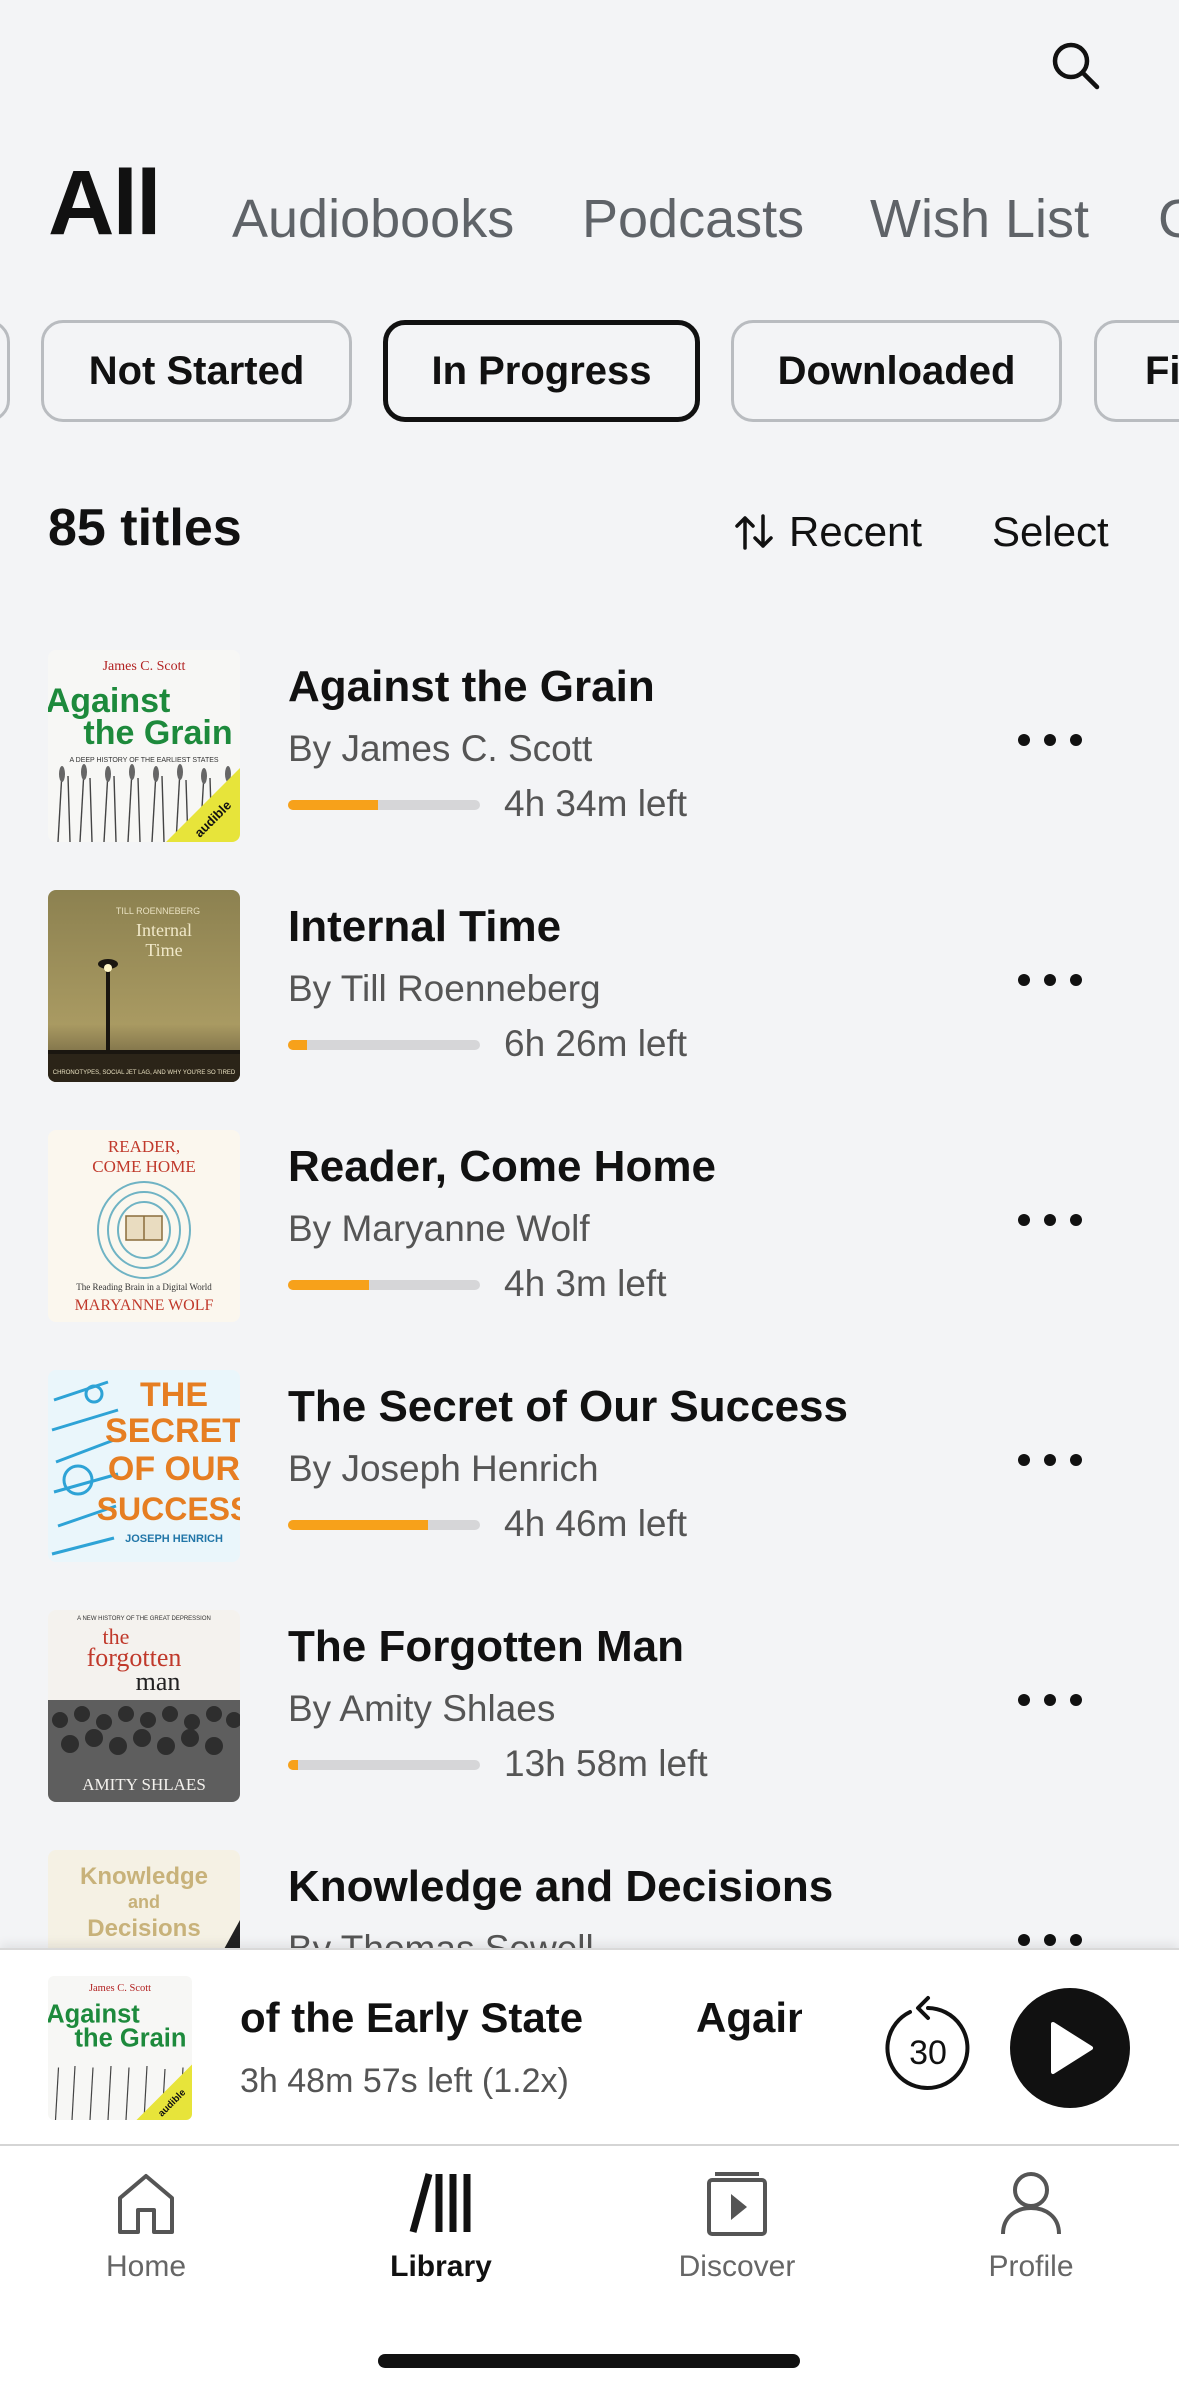 Image resolution: width=1179 pixels, height=2394 pixels. Describe the element at coordinates (928, 2053) in the screenshot. I see `svg-text: 30` at that location.